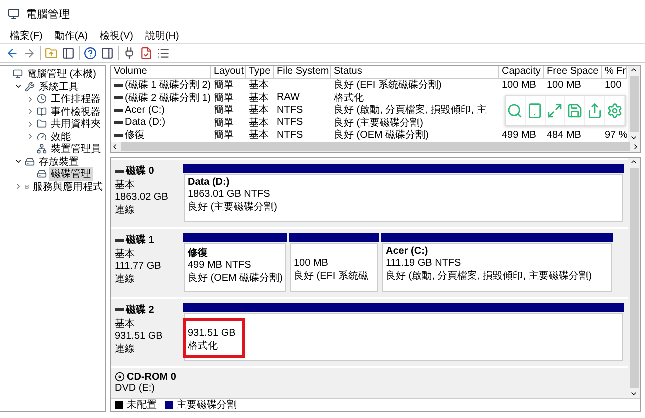 This screenshot has height=418, width=645. What do you see at coordinates (497, 267) in the screenshot?
I see `partition: Acer (C:) 111.19 GB NTFS 良好 (啟動, 分頁檔案, 損毀傾印, 主要磁碟分割)` at bounding box center [497, 267].